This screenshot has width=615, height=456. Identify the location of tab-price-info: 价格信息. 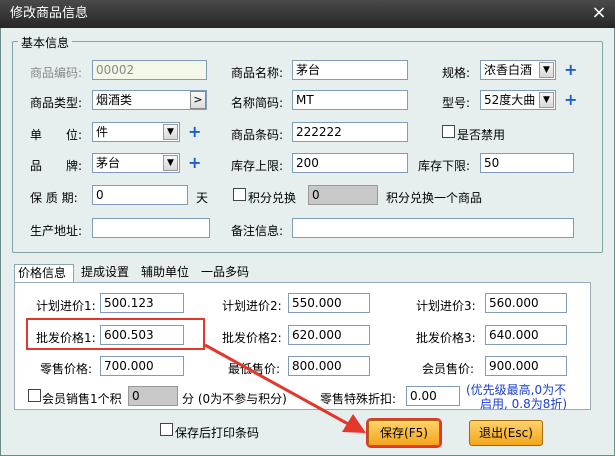
(44, 273).